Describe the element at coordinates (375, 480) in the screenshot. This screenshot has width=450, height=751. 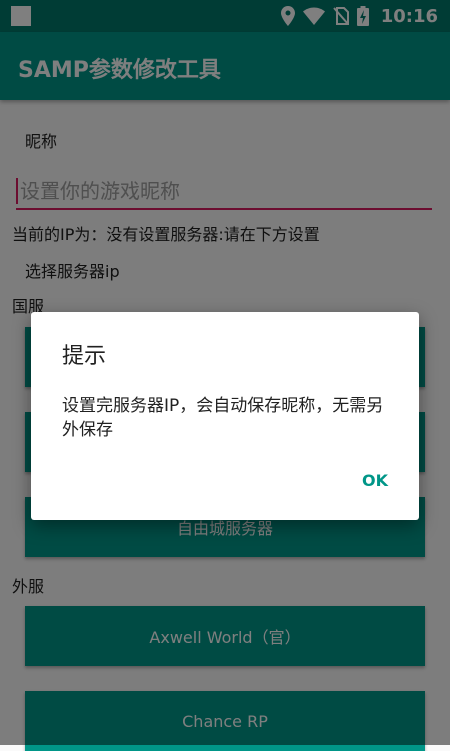
I see `dialog-ok-button: OK` at that location.